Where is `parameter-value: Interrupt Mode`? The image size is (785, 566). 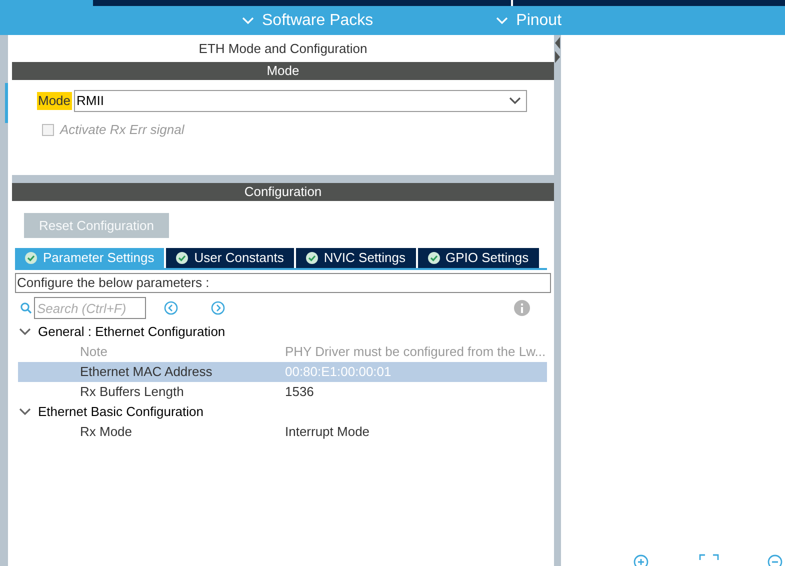
parameter-value: Interrupt Mode is located at coordinates (327, 432).